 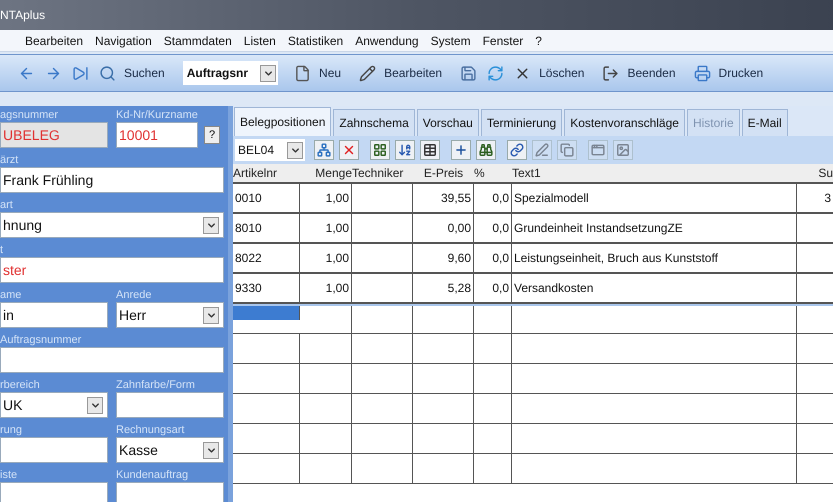 What do you see at coordinates (400, 73) in the screenshot?
I see `toolbar-button: Bearbeiten` at bounding box center [400, 73].